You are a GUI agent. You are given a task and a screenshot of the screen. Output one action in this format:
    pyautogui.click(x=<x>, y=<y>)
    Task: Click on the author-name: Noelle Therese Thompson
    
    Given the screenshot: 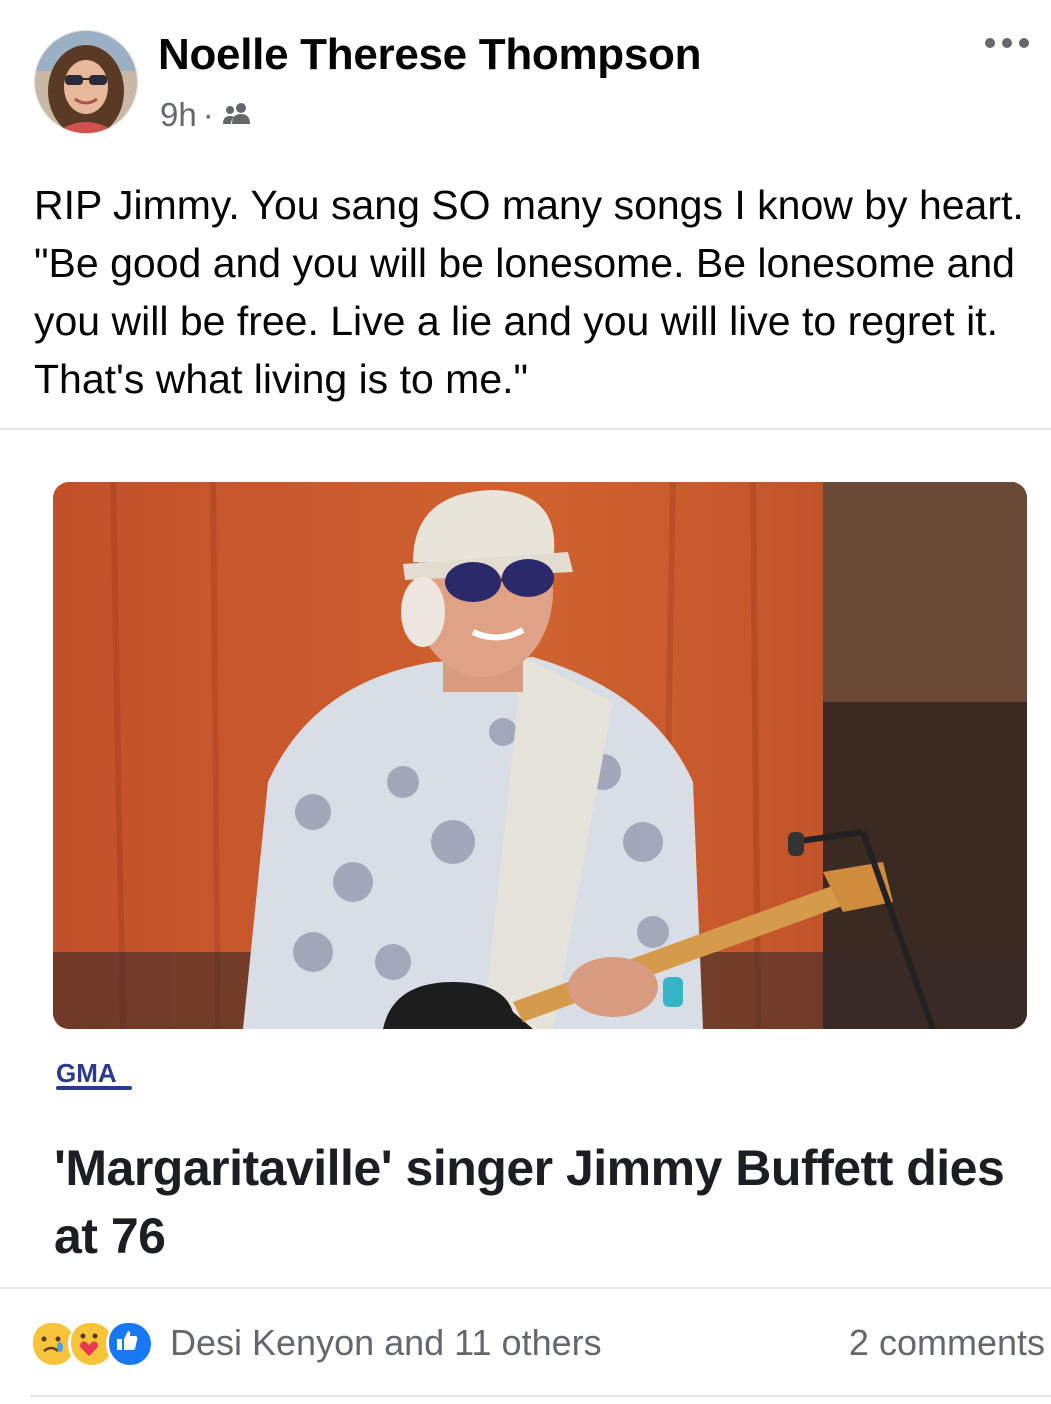 What is the action you would take?
    pyautogui.click(x=430, y=55)
    